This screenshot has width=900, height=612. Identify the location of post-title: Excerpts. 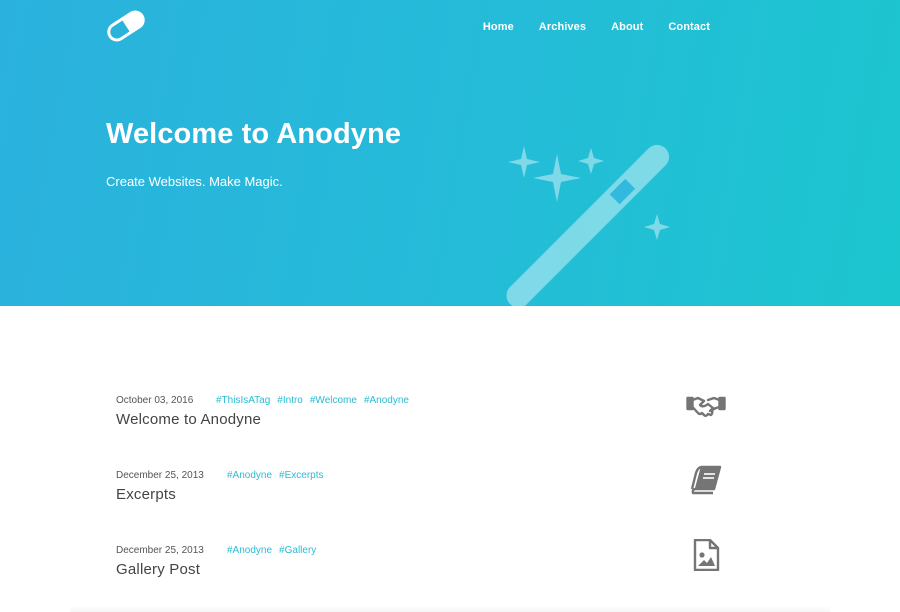
(146, 494).